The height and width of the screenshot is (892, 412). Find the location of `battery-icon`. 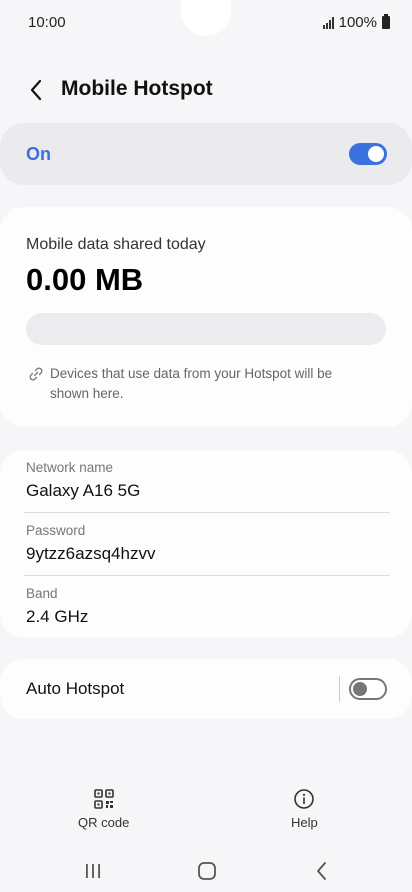

battery-icon is located at coordinates (386, 21).